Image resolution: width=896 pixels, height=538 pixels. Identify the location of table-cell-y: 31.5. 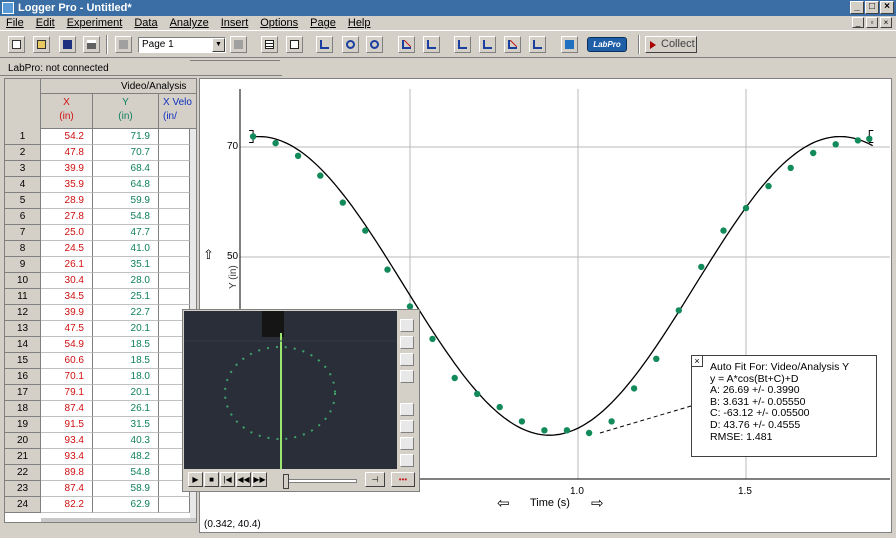
(126, 425).